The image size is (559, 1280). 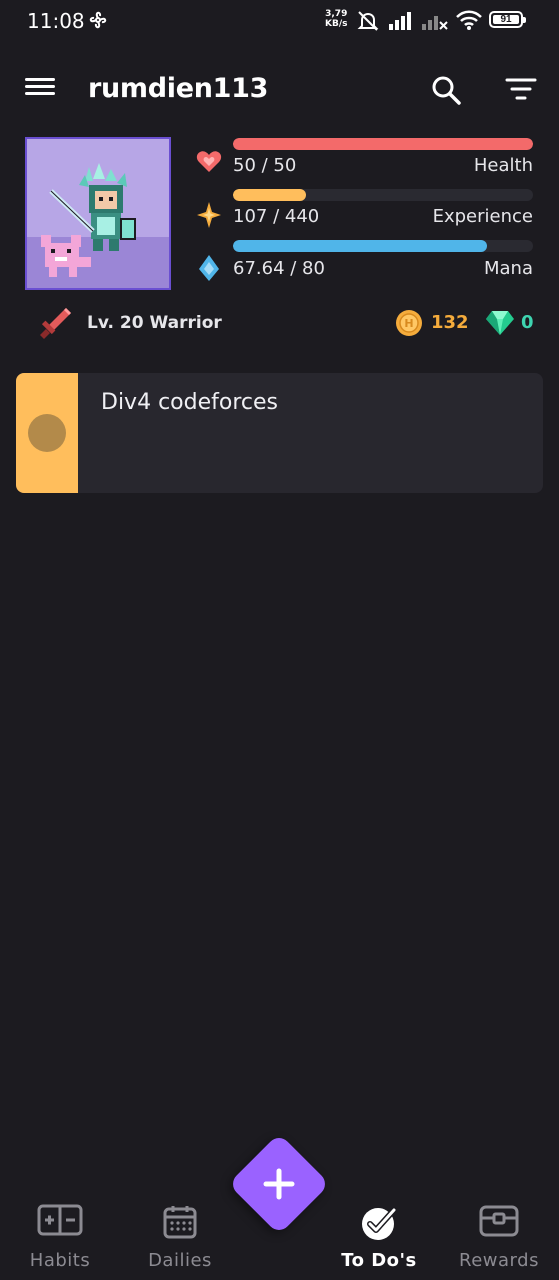 I want to click on heart-icon, so click(x=209, y=161).